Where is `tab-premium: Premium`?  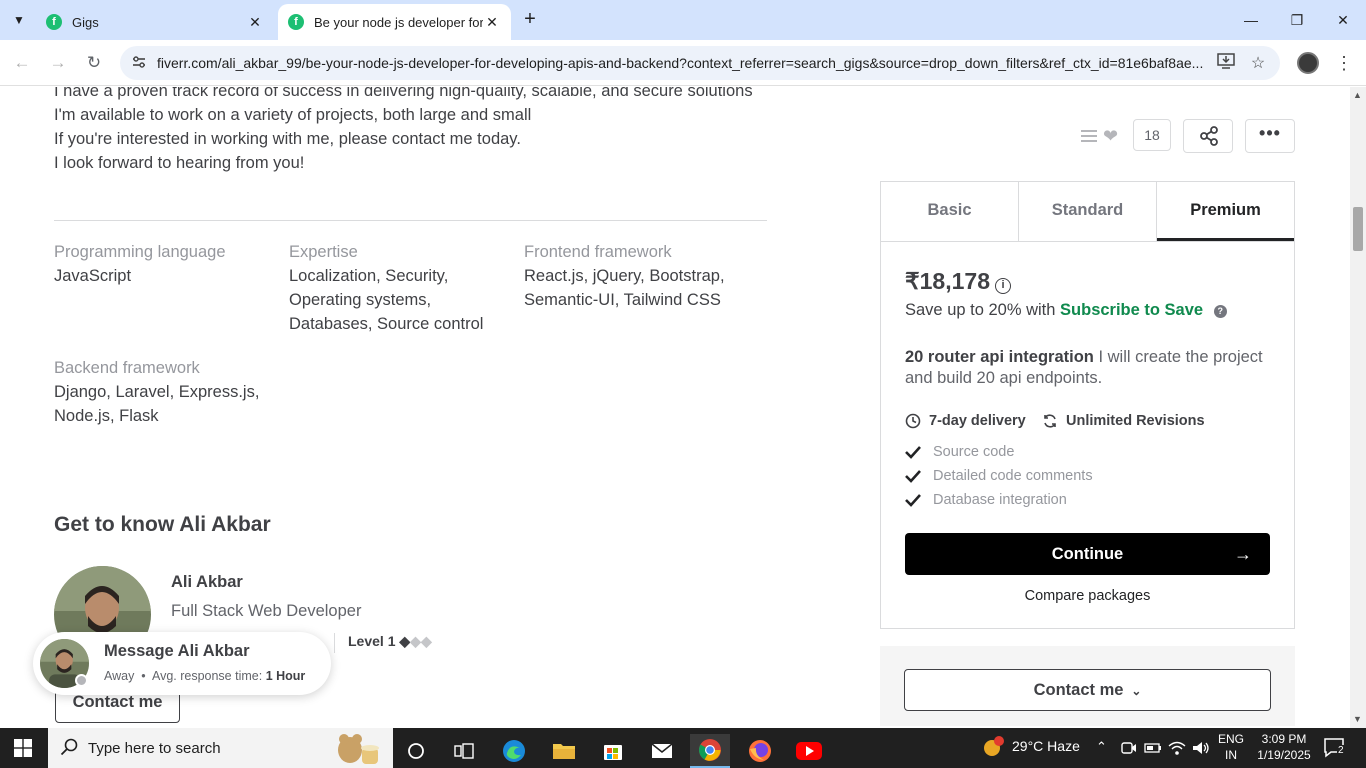
tab-premium: Premium is located at coordinates (1225, 211).